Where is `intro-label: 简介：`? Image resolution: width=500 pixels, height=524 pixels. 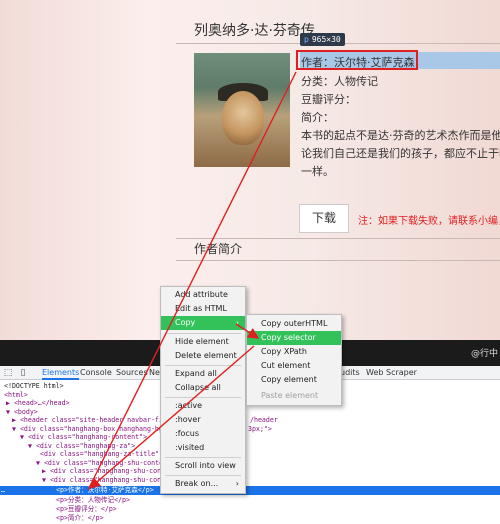 intro-label: 简介： is located at coordinates (317, 117).